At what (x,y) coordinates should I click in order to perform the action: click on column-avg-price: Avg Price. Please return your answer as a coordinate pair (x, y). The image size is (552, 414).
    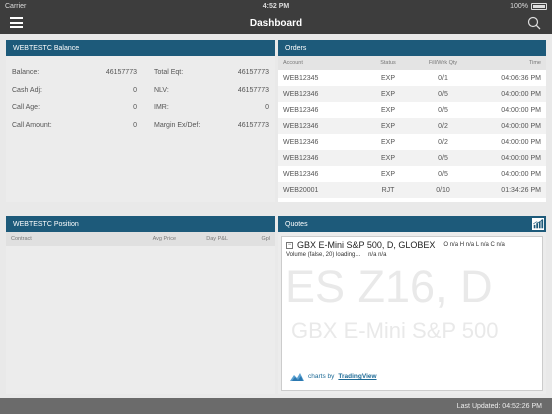
    Looking at the image, I should click on (150, 239).